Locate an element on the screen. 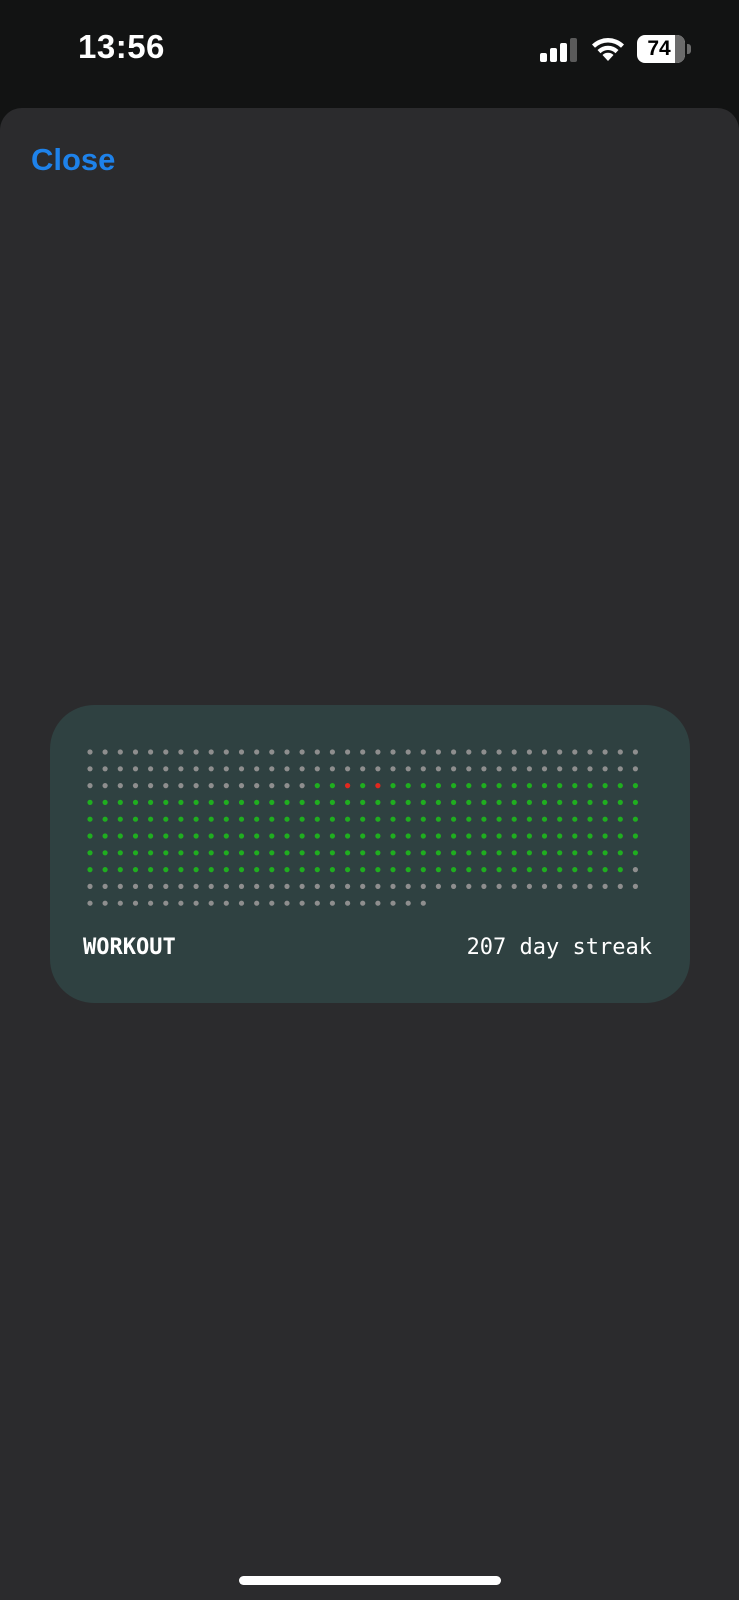  home-indicator is located at coordinates (370, 1580).